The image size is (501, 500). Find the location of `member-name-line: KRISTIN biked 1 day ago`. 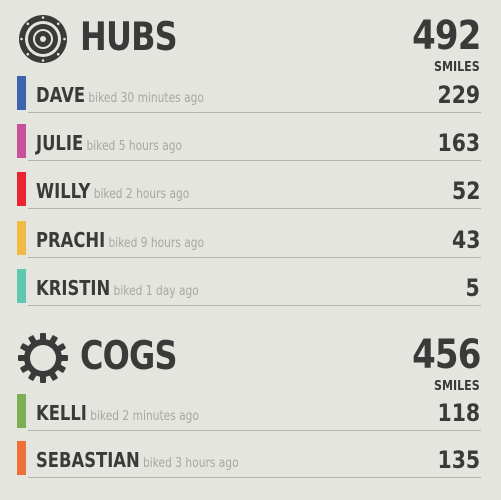

member-name-line: KRISTIN biked 1 day ago is located at coordinates (117, 290).